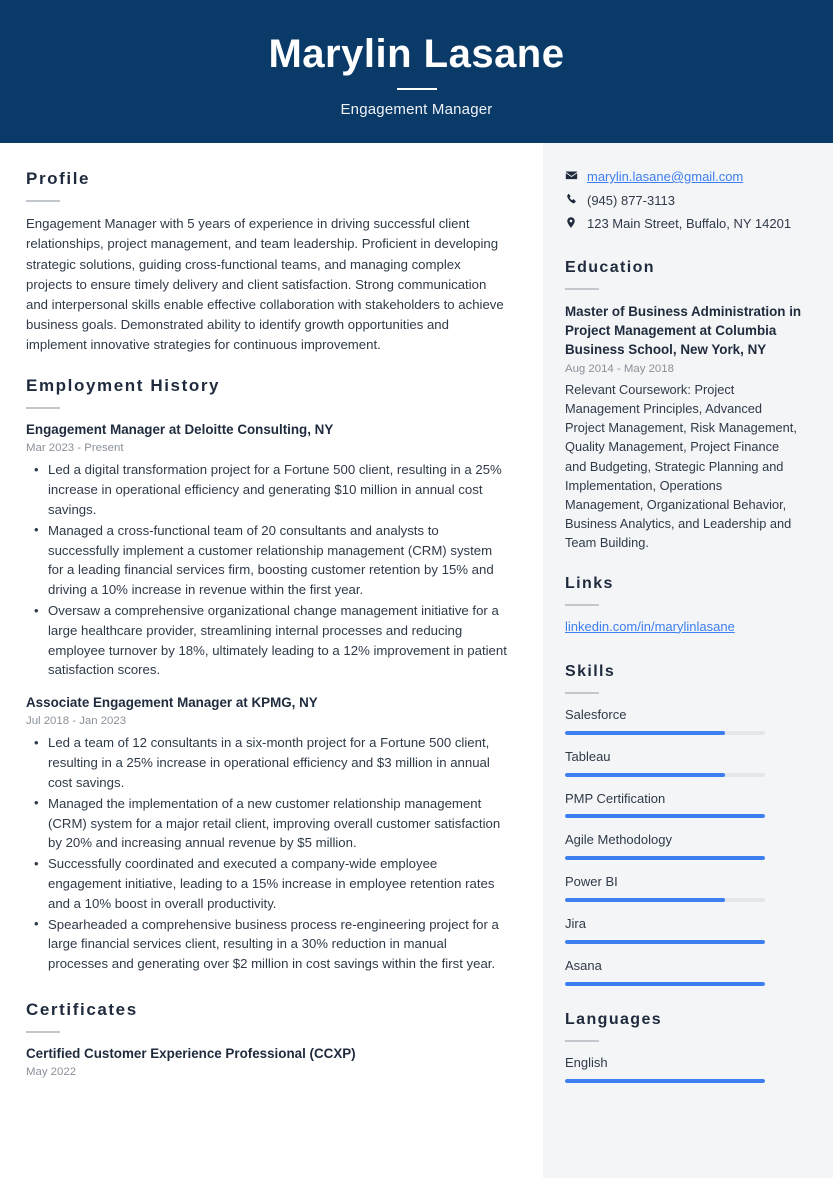 This screenshot has height=1178, width=833. What do you see at coordinates (619, 368) in the screenshot?
I see `degree-date: Aug 2014 - May 2018` at bounding box center [619, 368].